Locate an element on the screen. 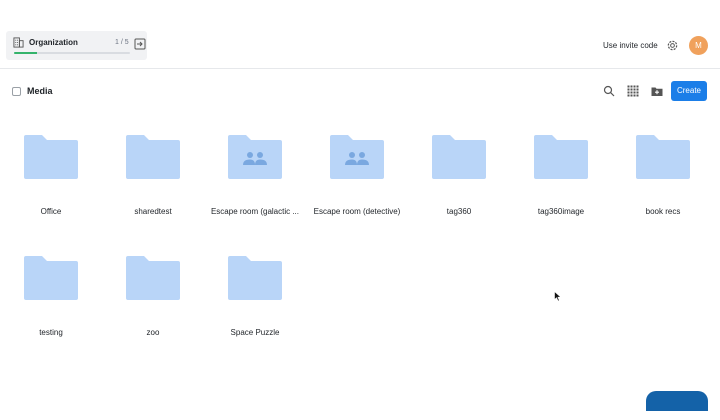  grid-view-icon is located at coordinates (633, 91).